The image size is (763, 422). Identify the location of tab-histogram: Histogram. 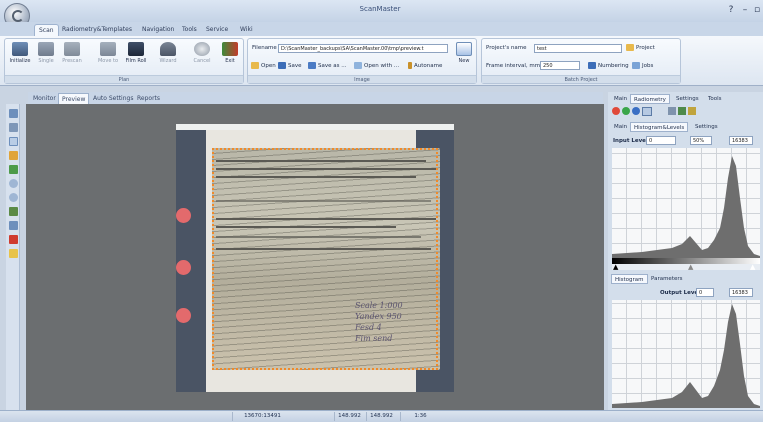
(629, 279).